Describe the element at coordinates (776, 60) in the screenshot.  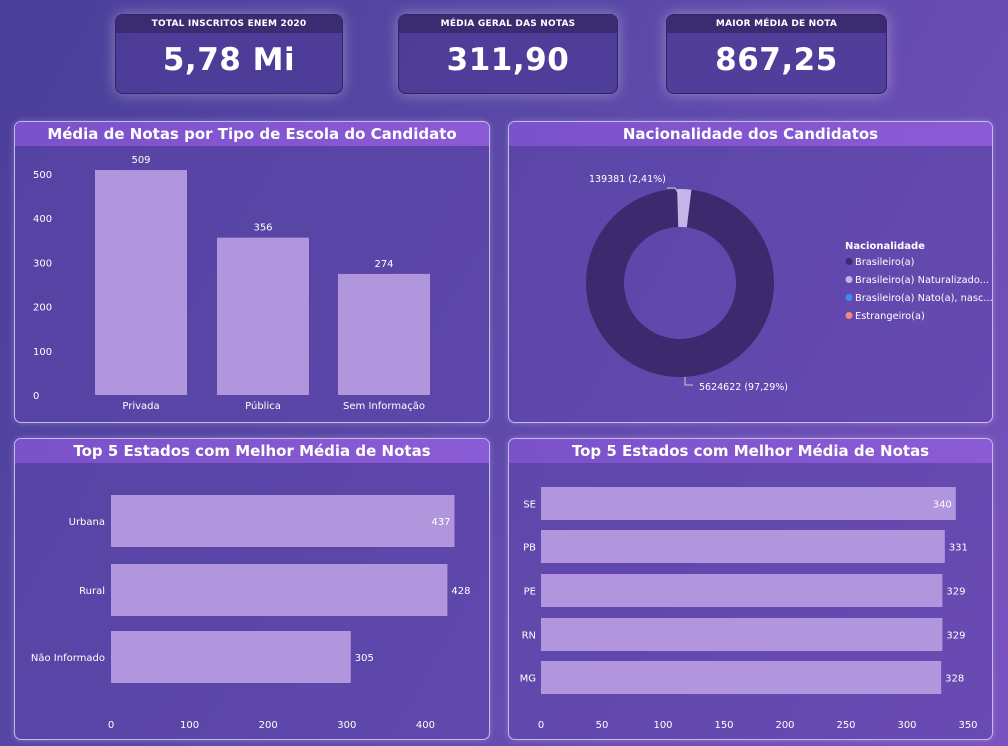
I see `kpi-value: 867,25` at that location.